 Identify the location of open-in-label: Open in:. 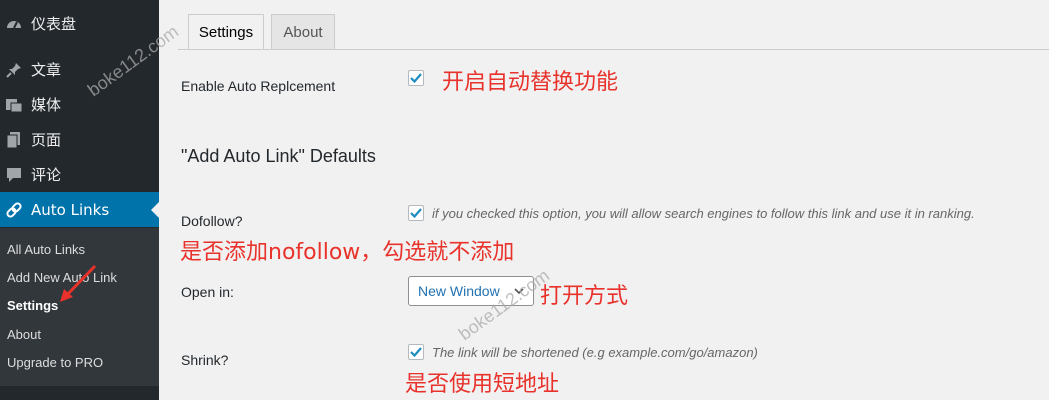
(207, 292).